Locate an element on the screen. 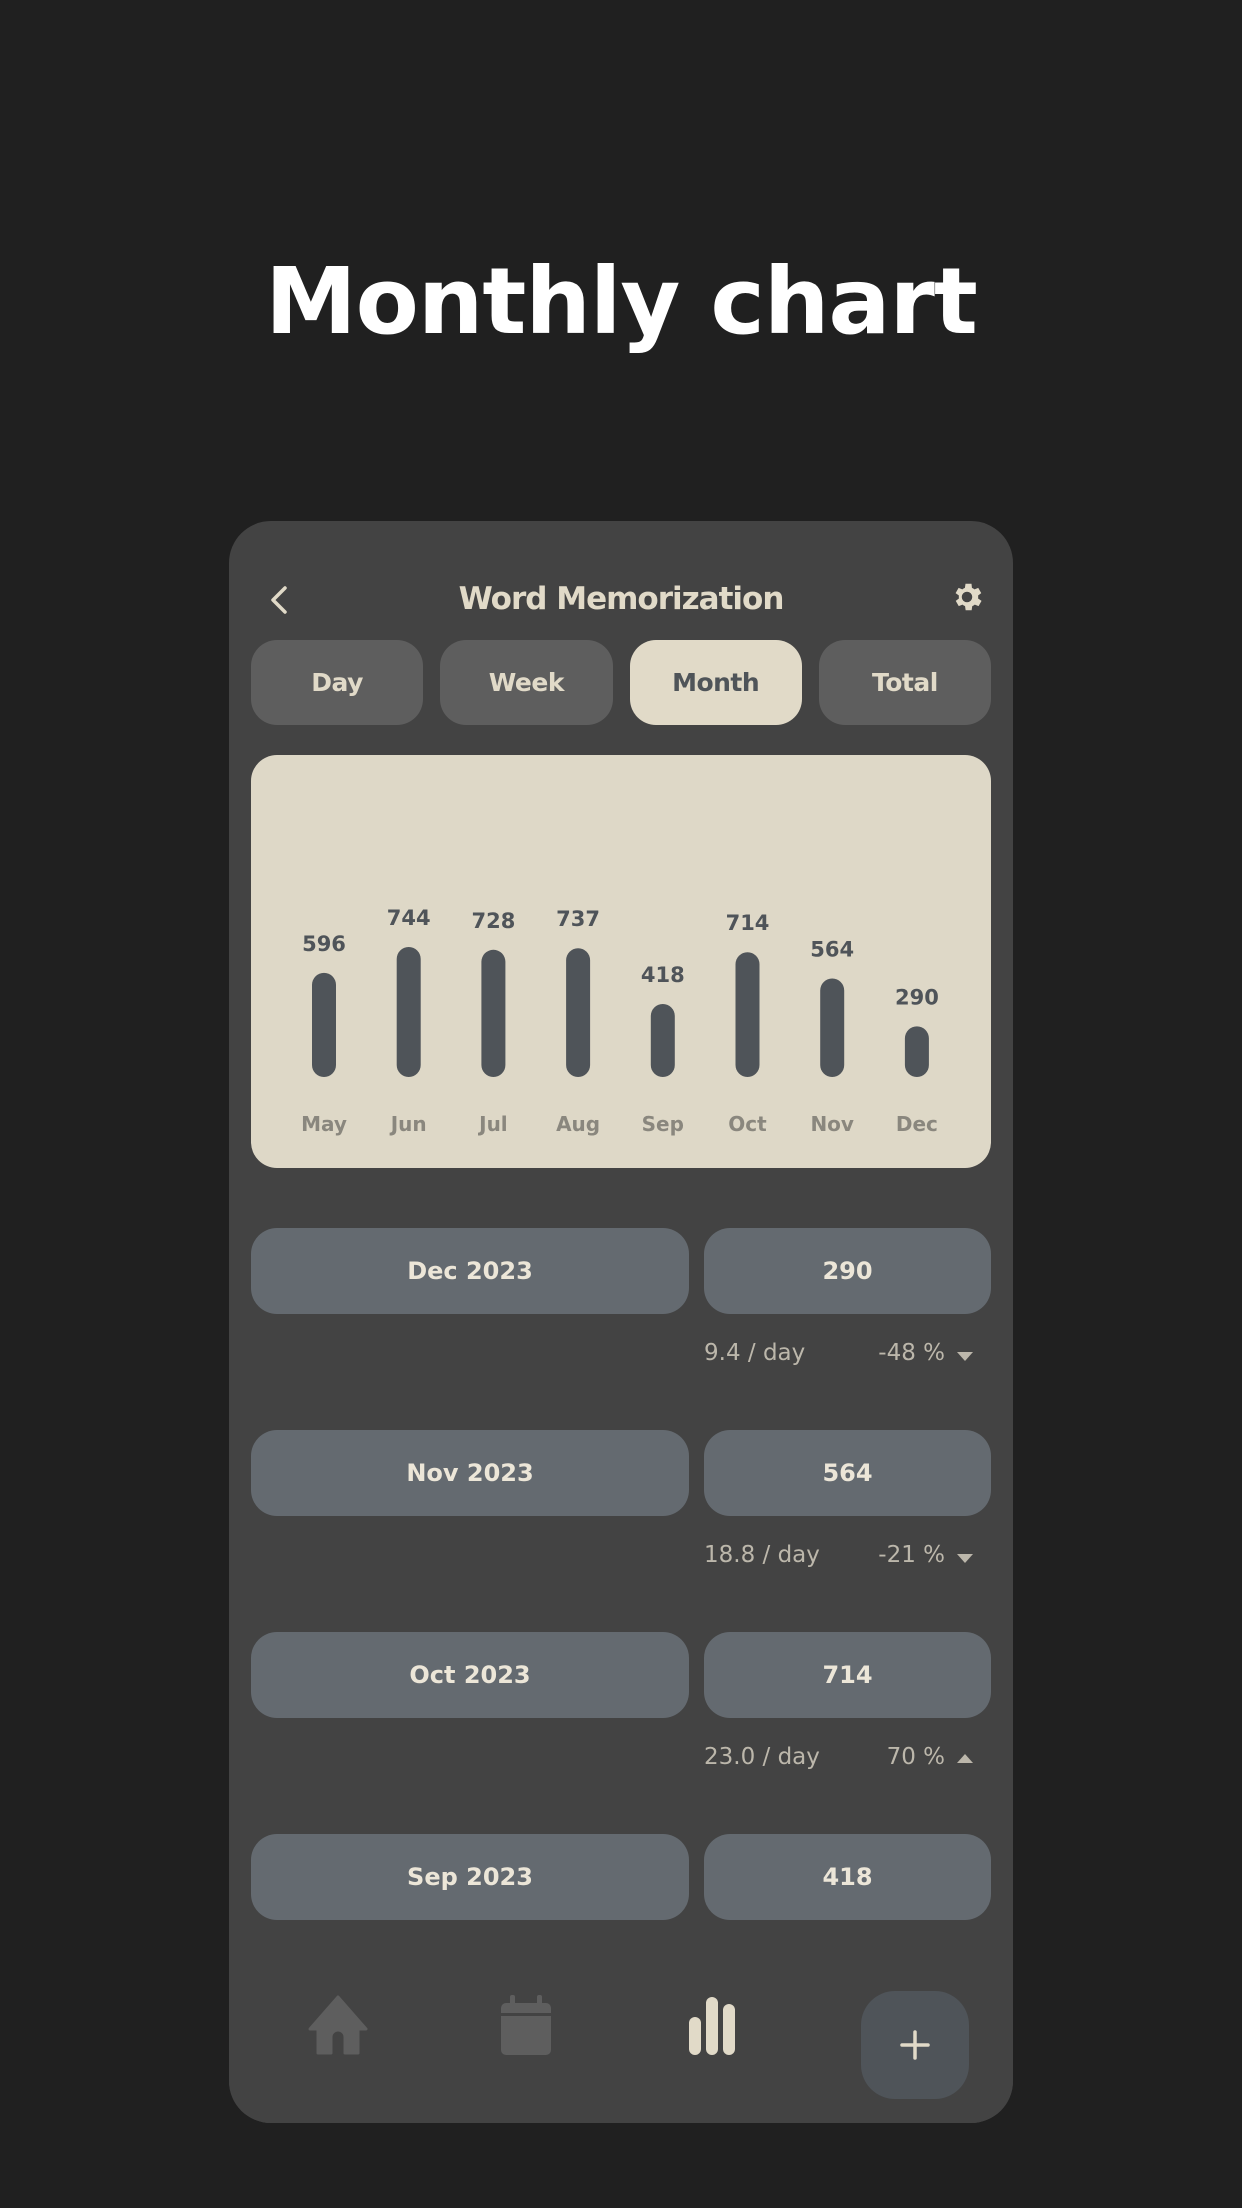 This screenshot has width=1242, height=2208. add-button is located at coordinates (915, 2045).